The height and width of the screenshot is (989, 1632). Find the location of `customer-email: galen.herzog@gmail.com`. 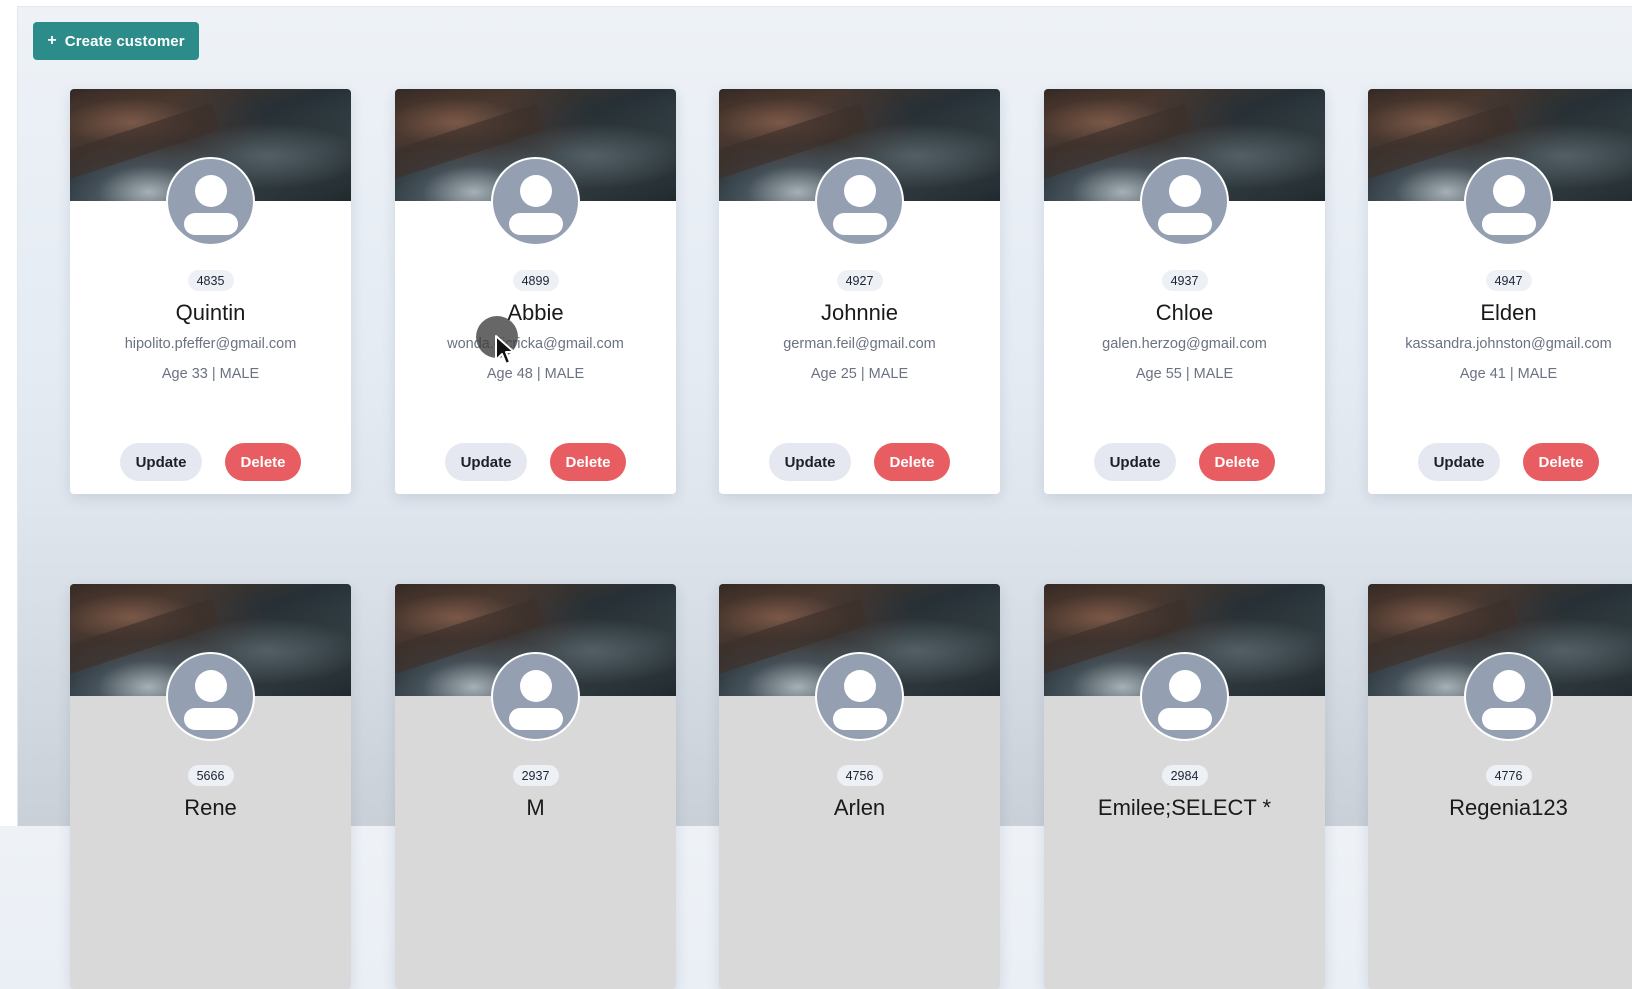

customer-email: galen.herzog@gmail.com is located at coordinates (1184, 344).